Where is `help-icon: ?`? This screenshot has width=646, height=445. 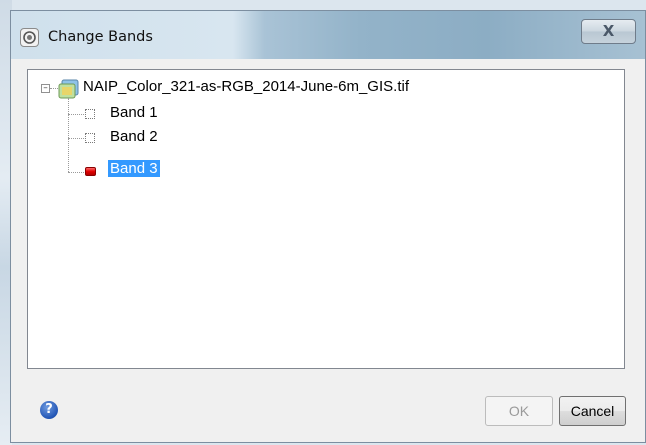
help-icon: ? is located at coordinates (49, 410).